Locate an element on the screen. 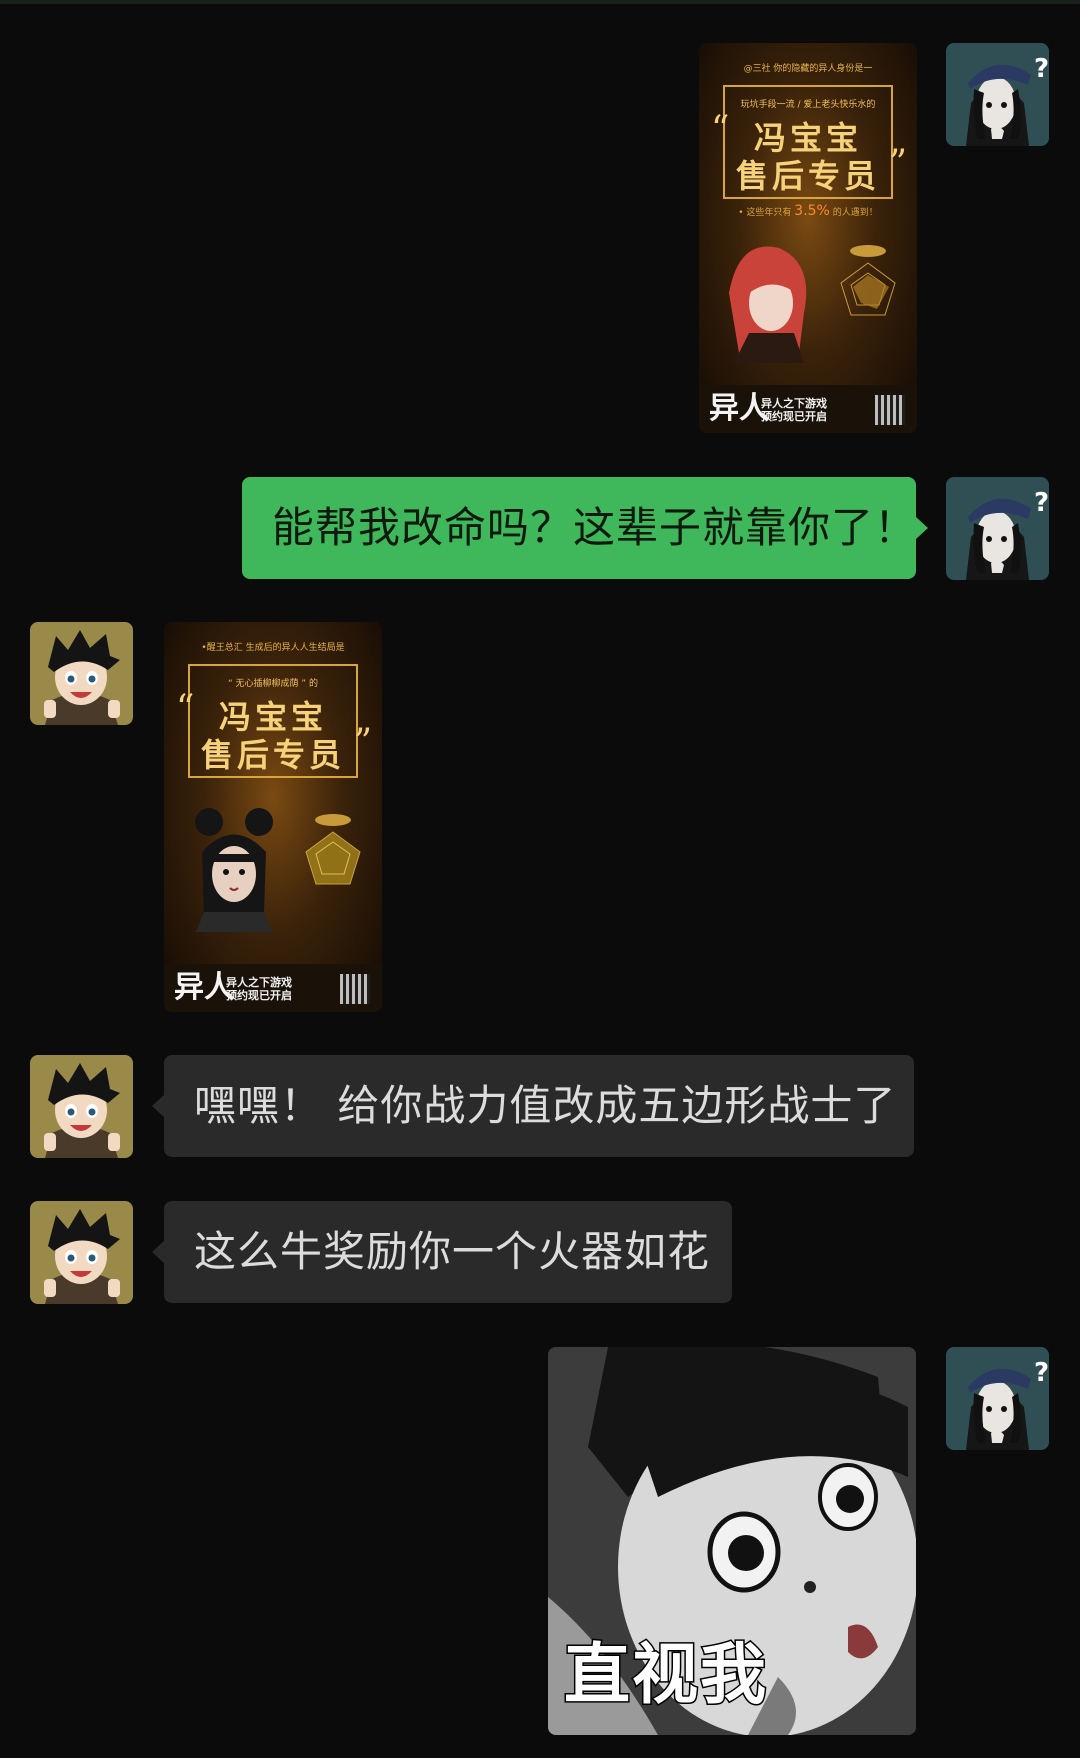 This screenshot has height=1758, width=1080. message-bubble-outgoing: 能帮我改命吗？这辈子就靠你了！ is located at coordinates (585, 528).